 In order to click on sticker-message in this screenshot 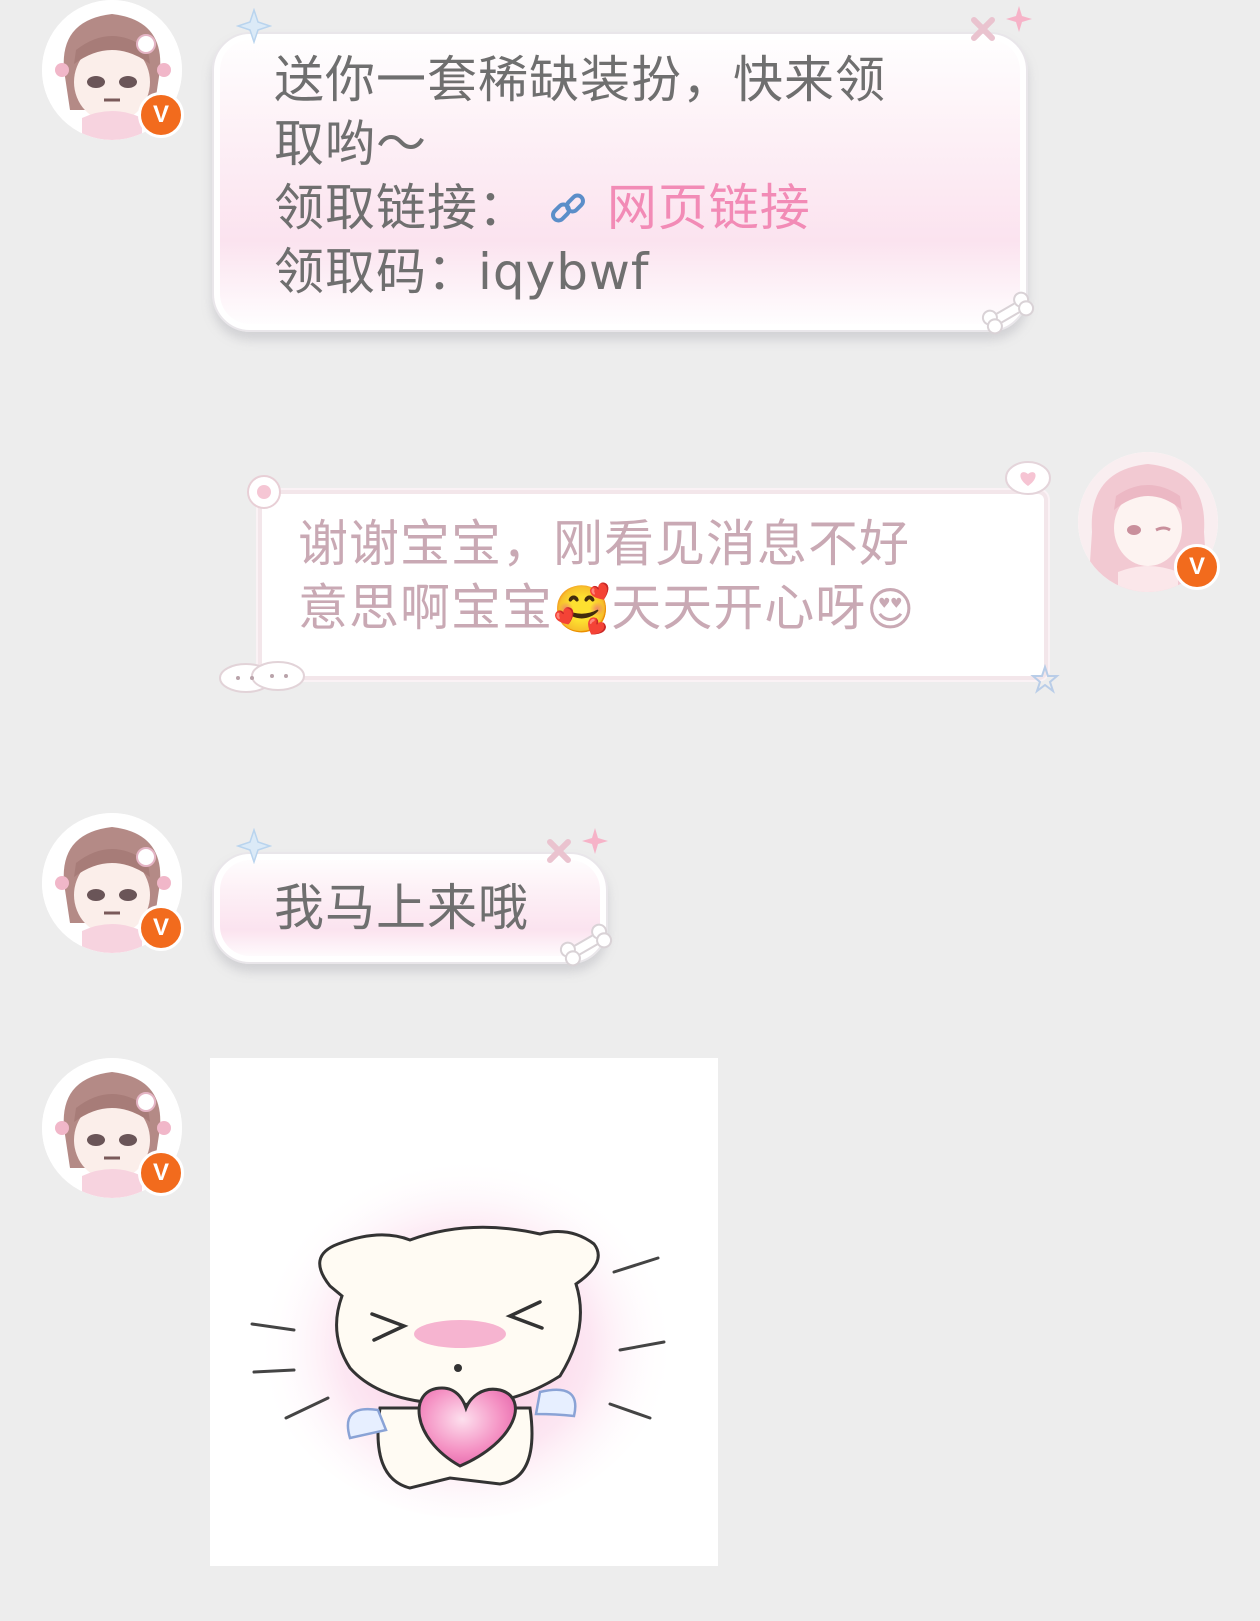, I will do `click(464, 1312)`.